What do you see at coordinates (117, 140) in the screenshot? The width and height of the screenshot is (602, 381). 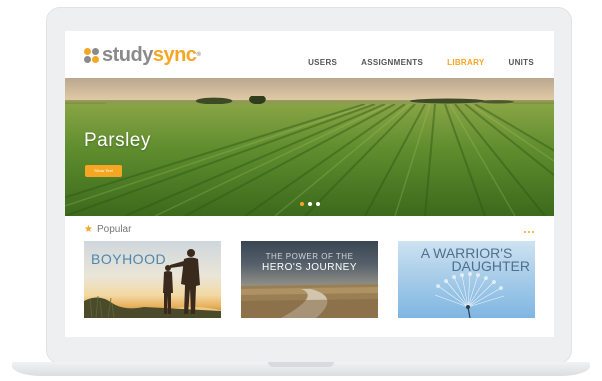 I see `hero-title: Parsley` at bounding box center [117, 140].